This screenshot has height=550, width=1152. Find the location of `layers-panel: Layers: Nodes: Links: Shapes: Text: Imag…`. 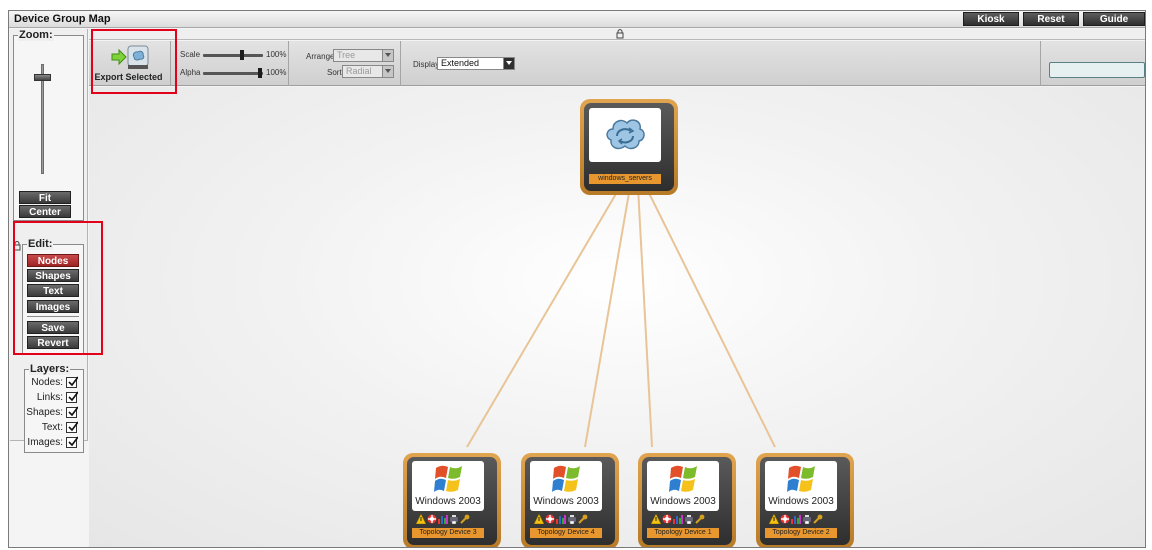

layers-panel: Layers: Nodes: Links: Shapes: Text: Imag… is located at coordinates (54, 408).